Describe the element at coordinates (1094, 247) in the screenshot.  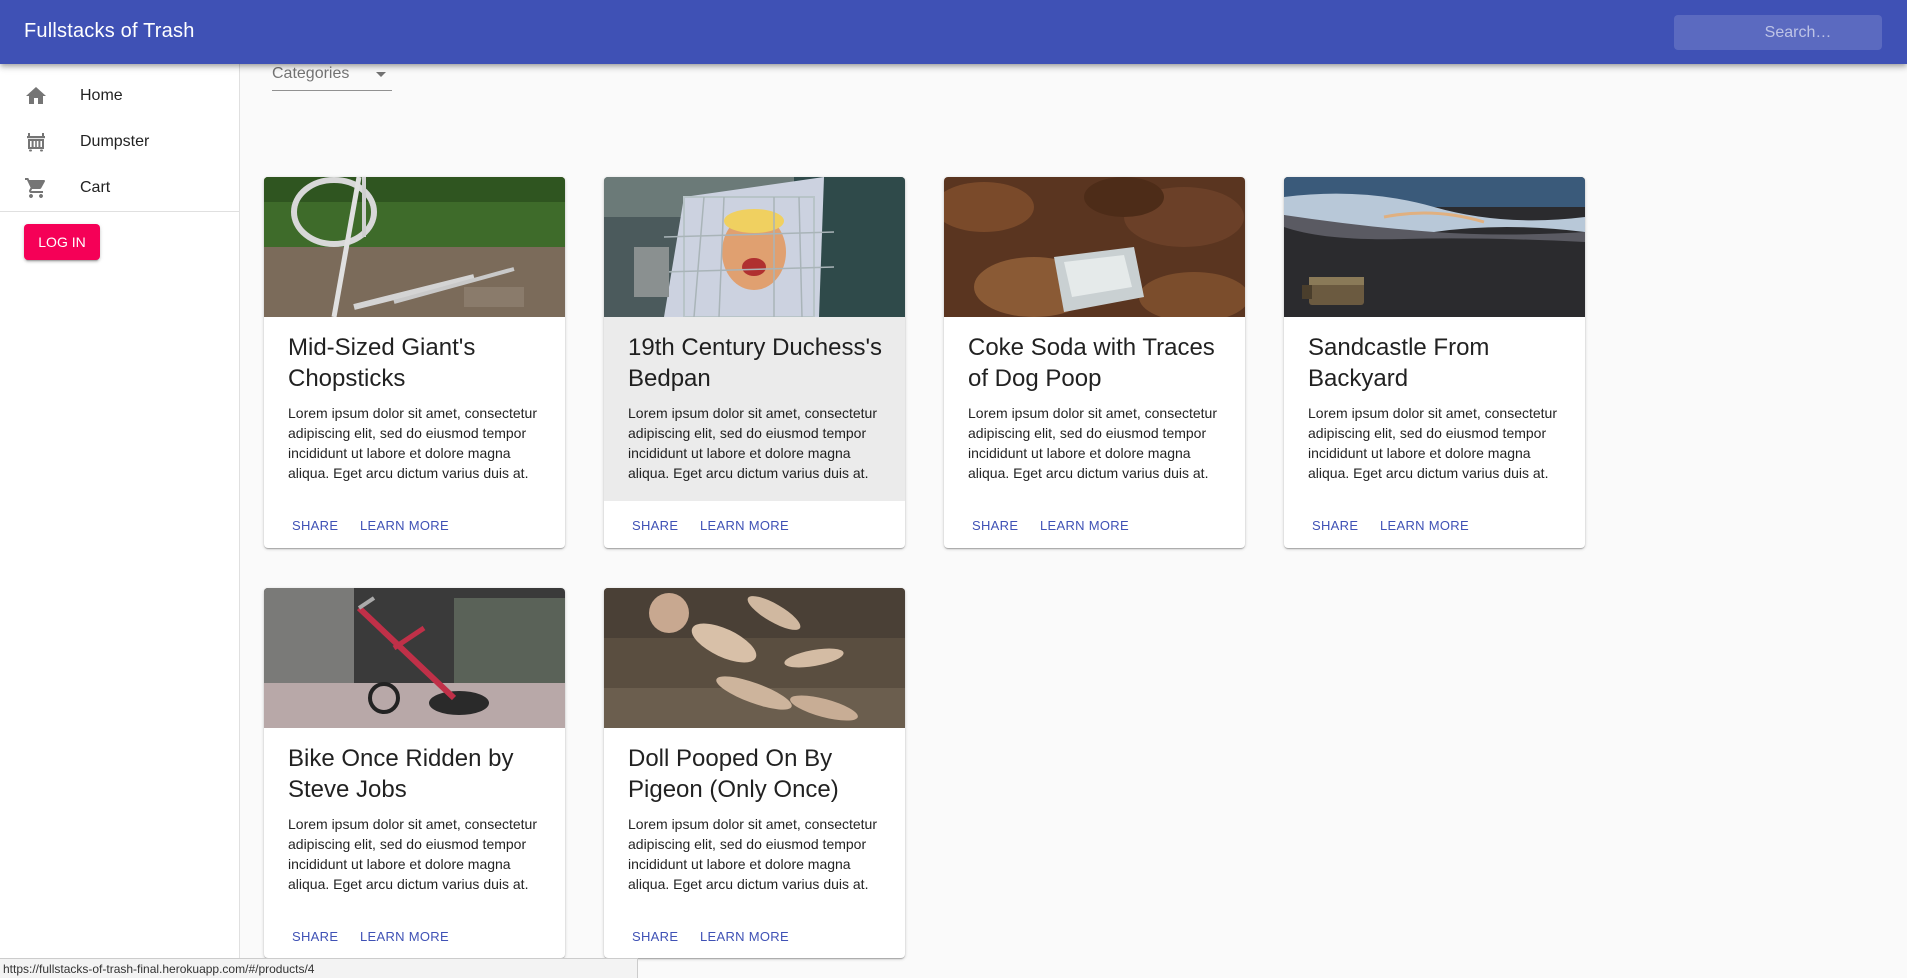
I see `product-image-soda` at that location.